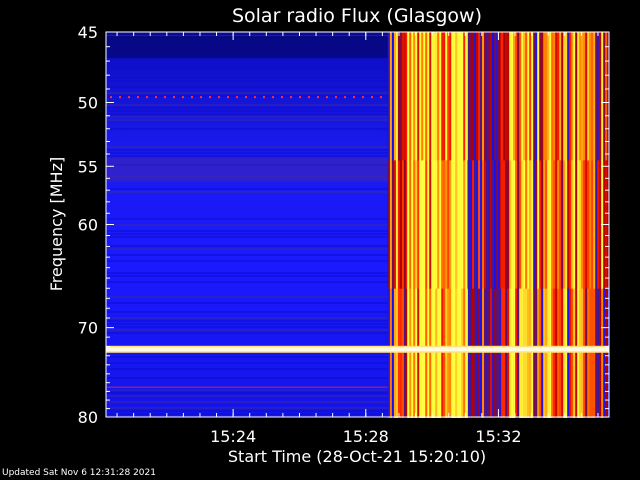 This screenshot has width=640, height=480. Describe the element at coordinates (79, 473) in the screenshot. I see `update-timestamp: Updated Sat Nov 6 12:31:28 2021` at that location.